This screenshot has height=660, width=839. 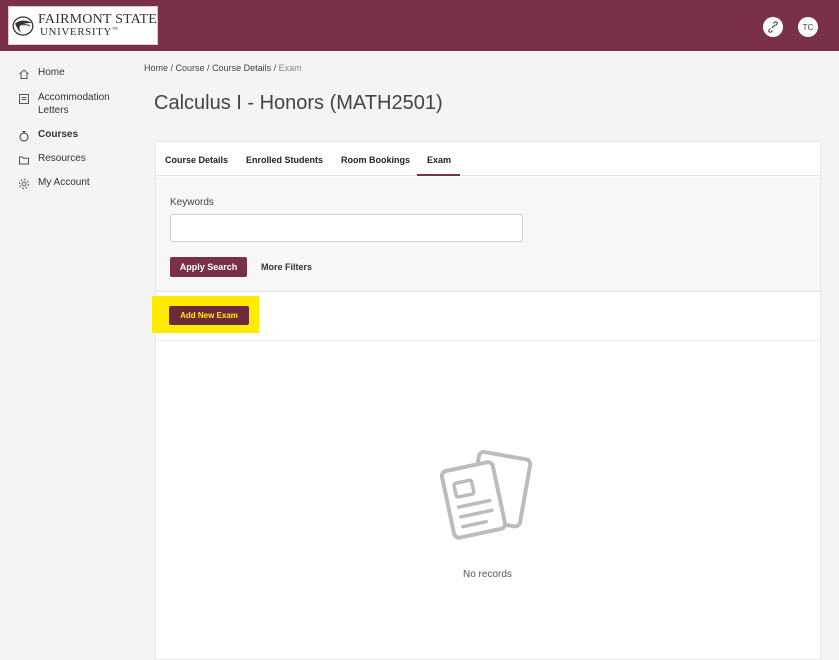 I want to click on tab-course-details: Course Details, so click(x=196, y=160).